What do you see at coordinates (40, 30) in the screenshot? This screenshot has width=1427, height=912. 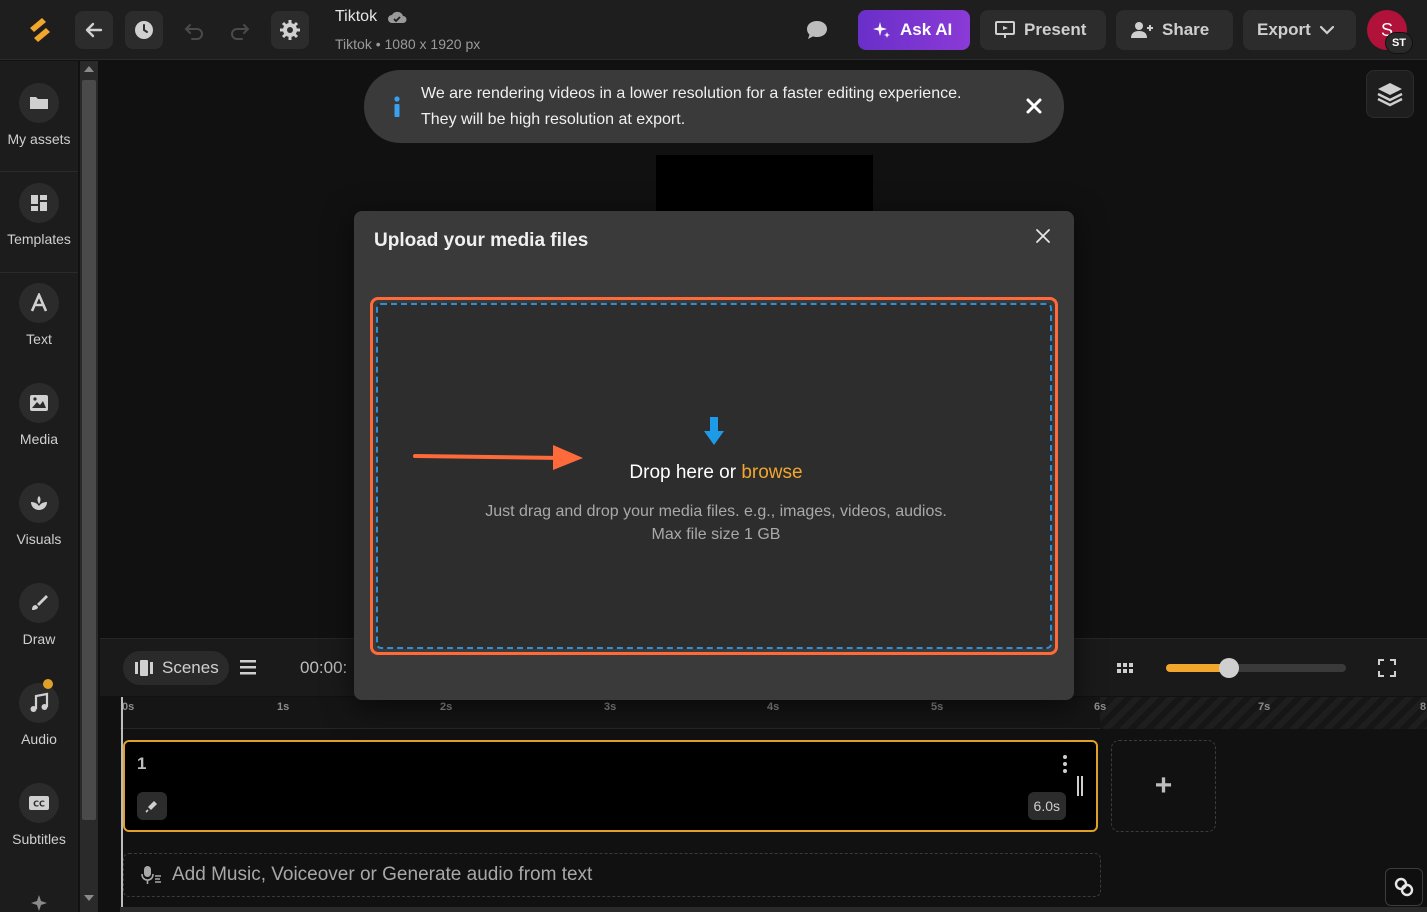 I see `app-logo-icon` at bounding box center [40, 30].